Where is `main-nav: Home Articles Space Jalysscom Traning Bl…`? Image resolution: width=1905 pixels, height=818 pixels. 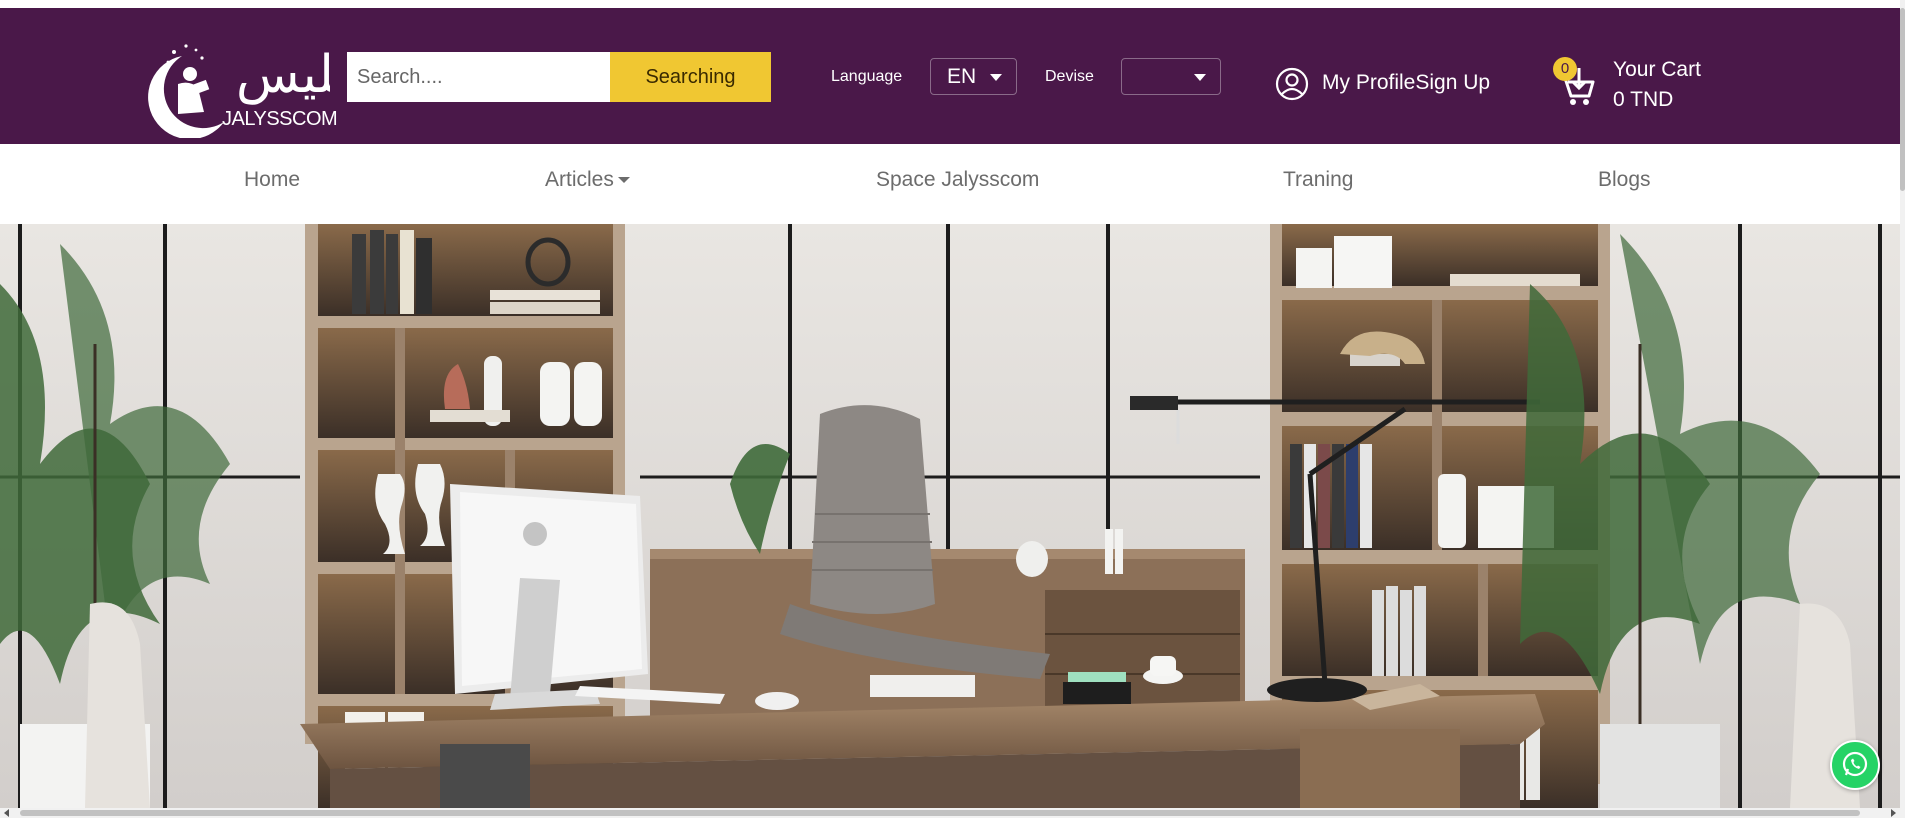
main-nav: Home Articles Space Jalysscom Traning Bl… is located at coordinates (950, 184).